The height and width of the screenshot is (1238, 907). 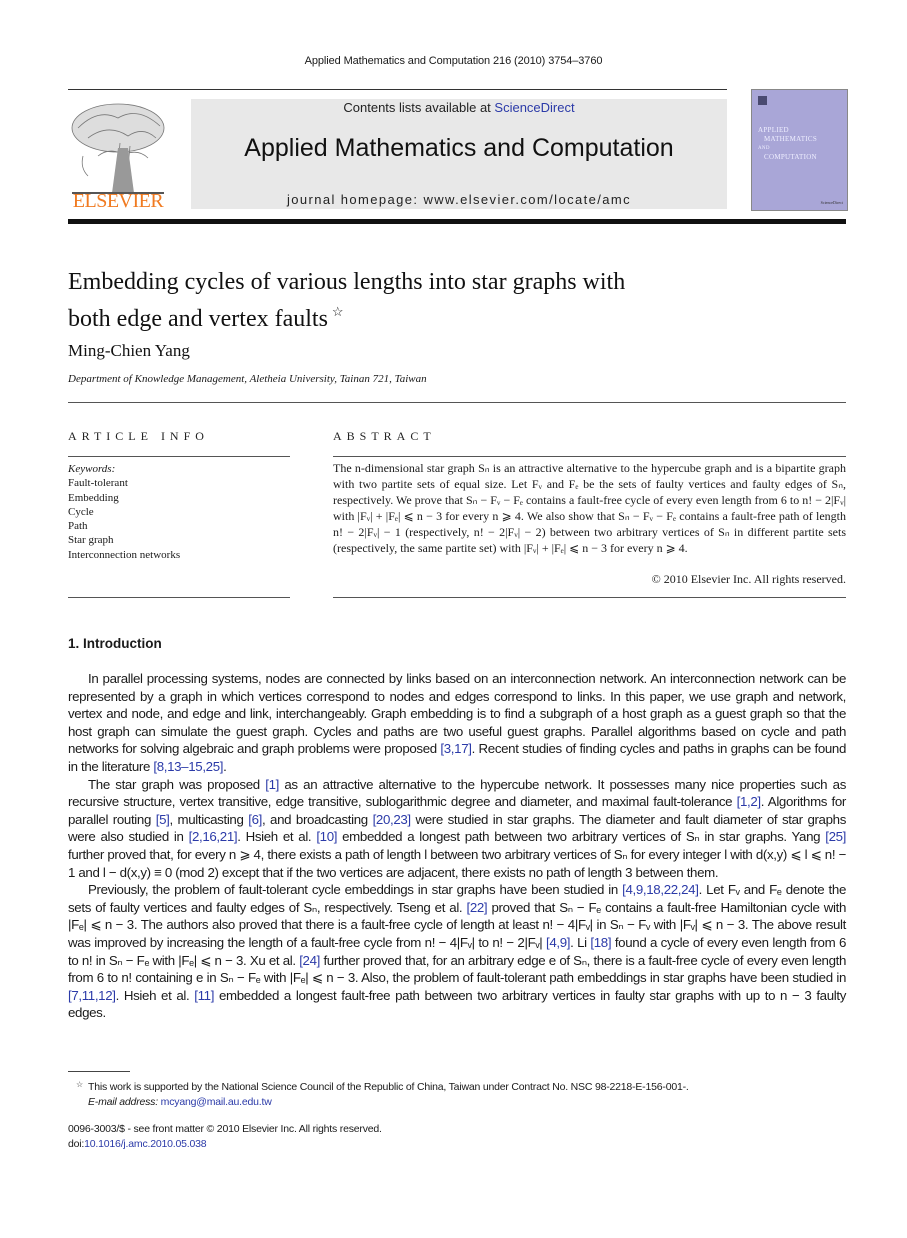 What do you see at coordinates (99, 1071) in the screenshot?
I see `footnote-rule` at bounding box center [99, 1071].